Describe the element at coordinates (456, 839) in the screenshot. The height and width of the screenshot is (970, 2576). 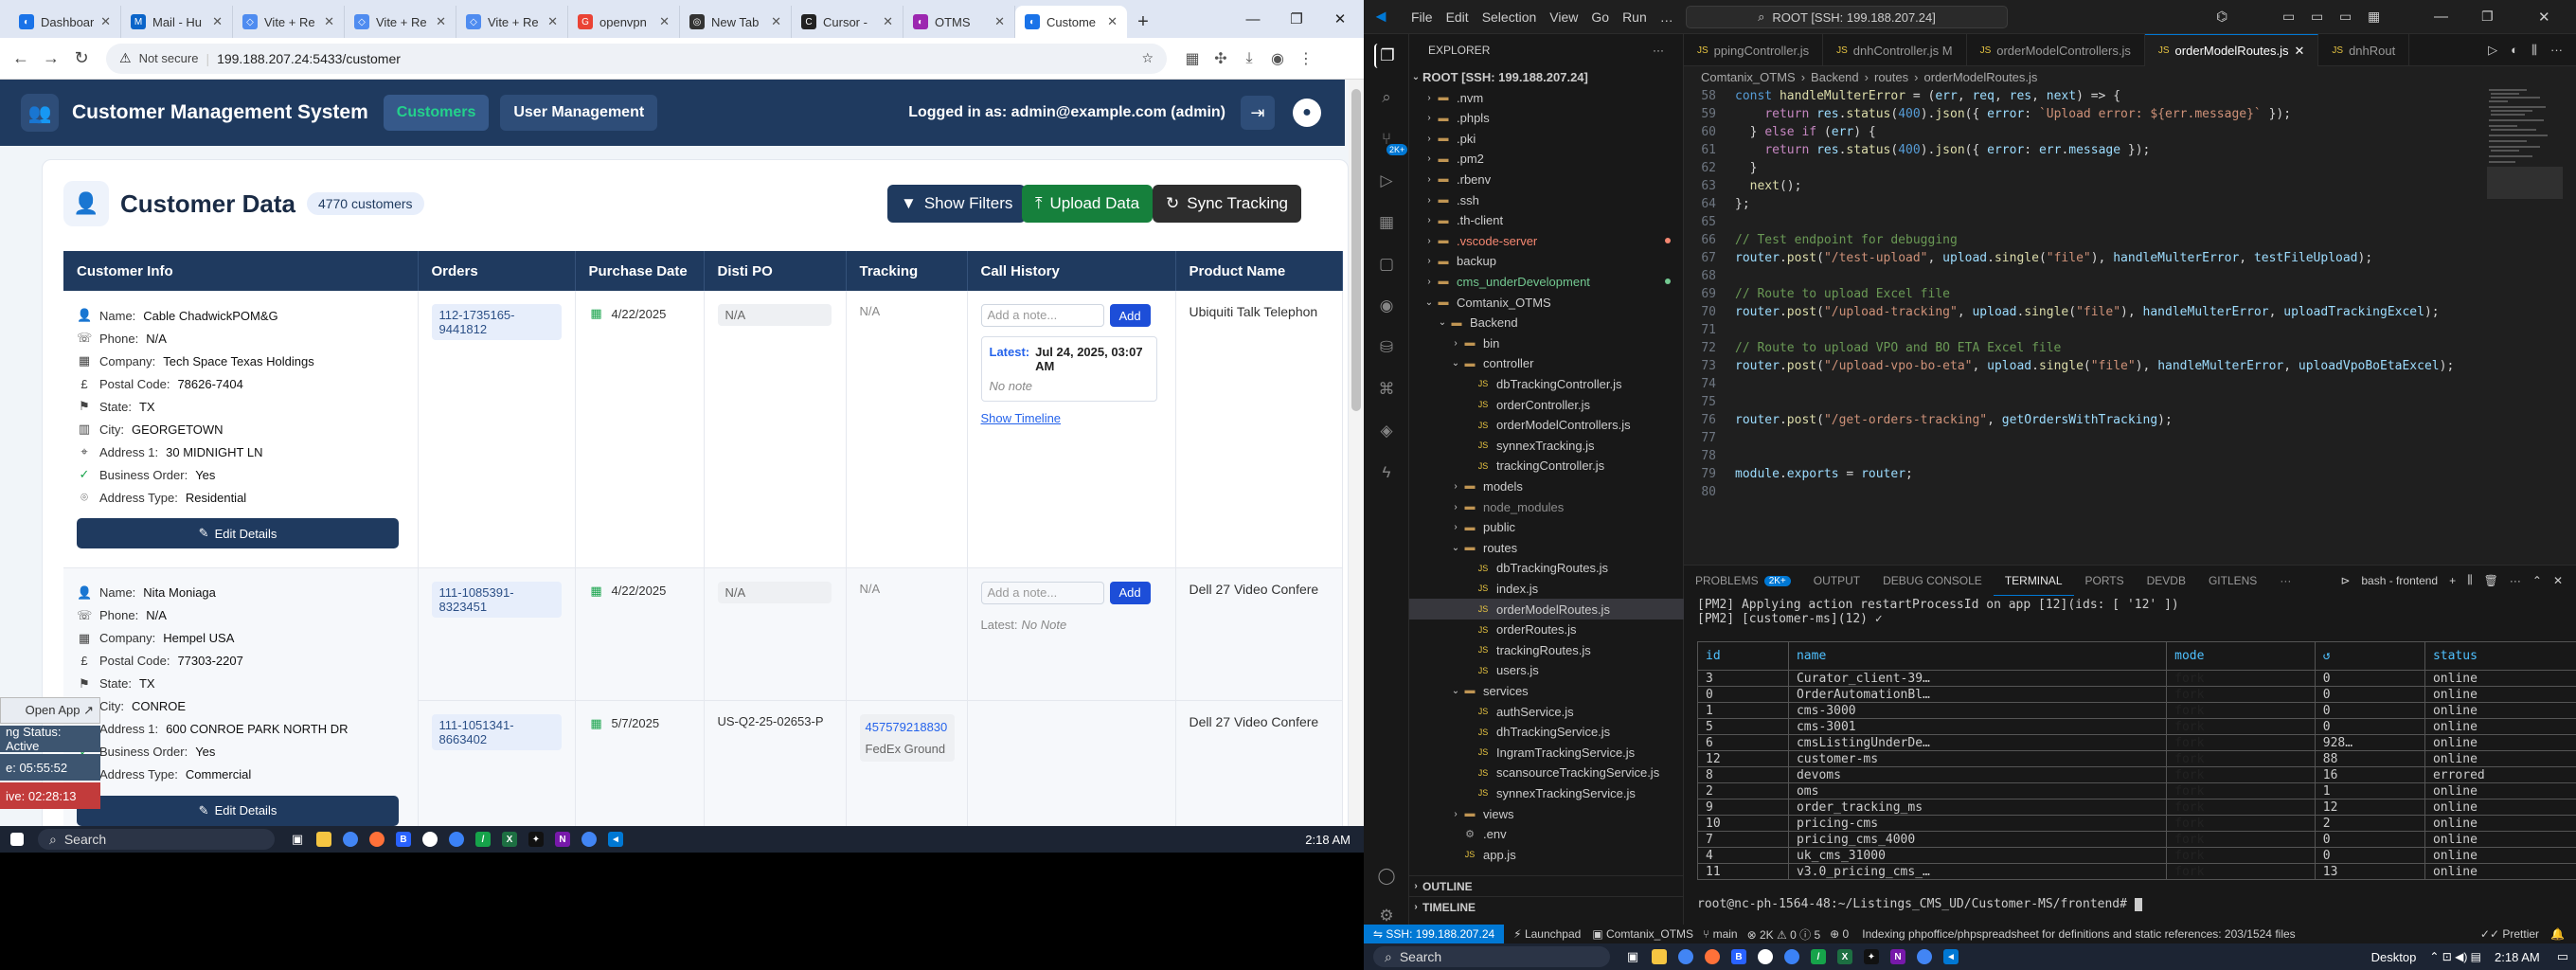
I see `app-icon` at that location.